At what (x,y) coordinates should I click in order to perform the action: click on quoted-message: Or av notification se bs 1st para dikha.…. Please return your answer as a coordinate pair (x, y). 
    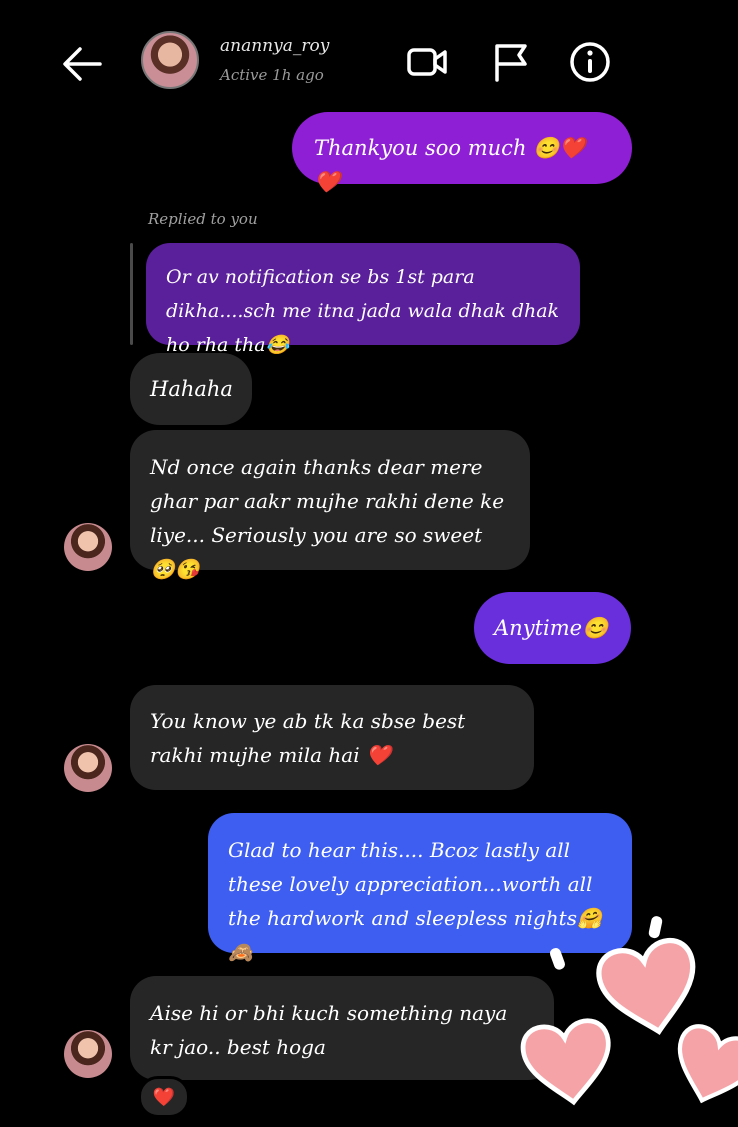
    Looking at the image, I should click on (363, 299).